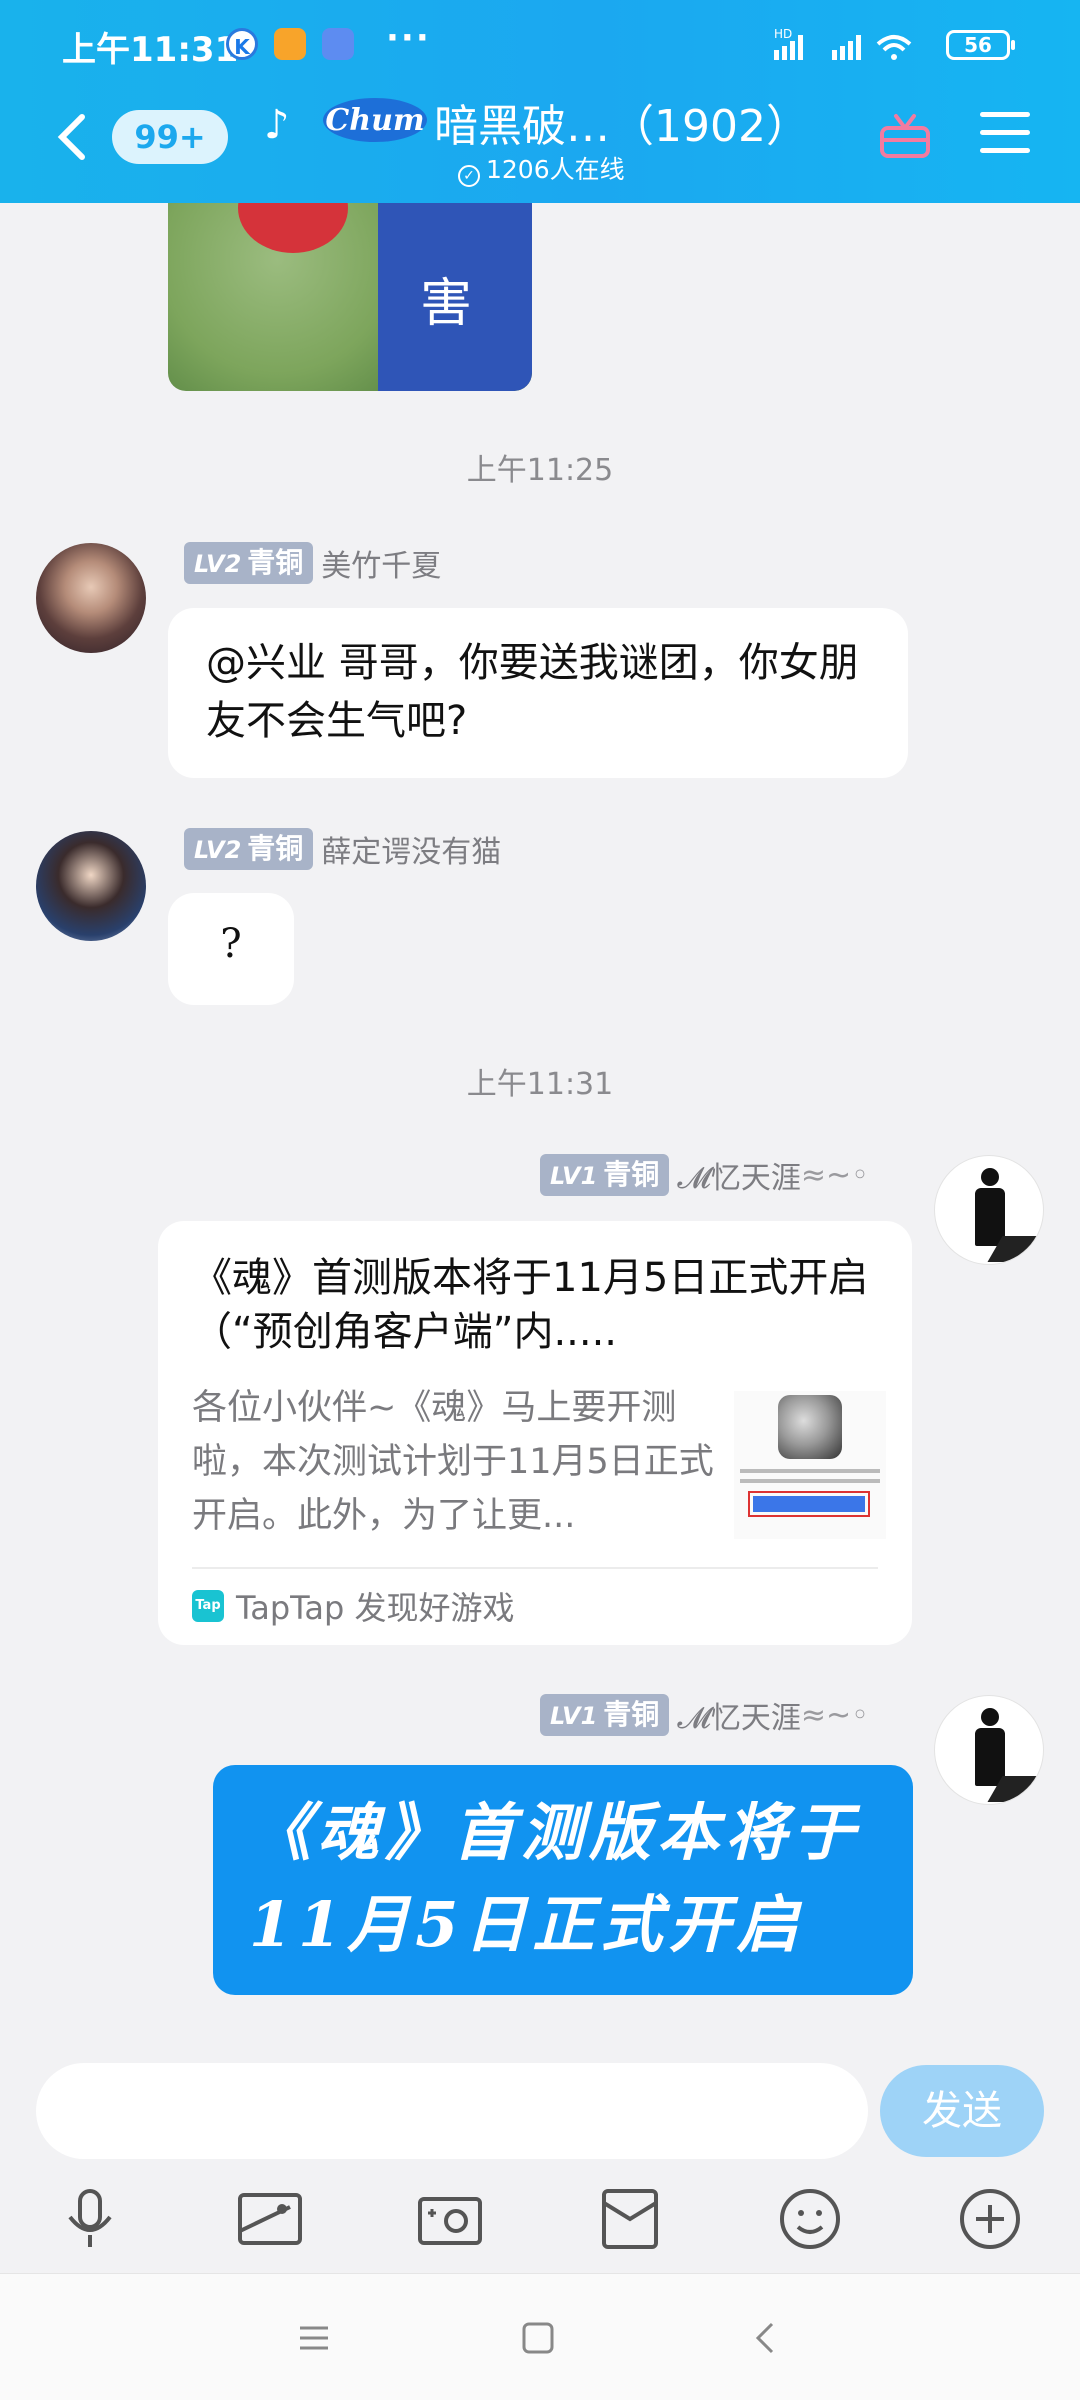 The image size is (1080, 2400). I want to click on message-bubble: ?, so click(231, 949).